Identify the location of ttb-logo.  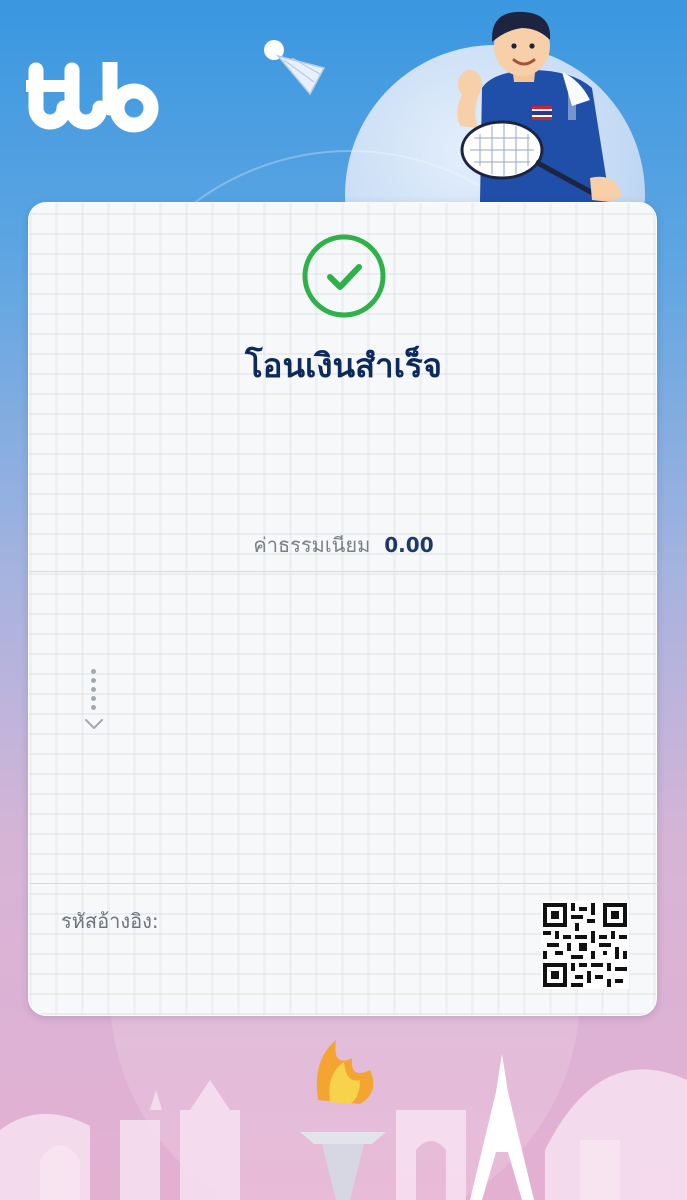
(92, 97).